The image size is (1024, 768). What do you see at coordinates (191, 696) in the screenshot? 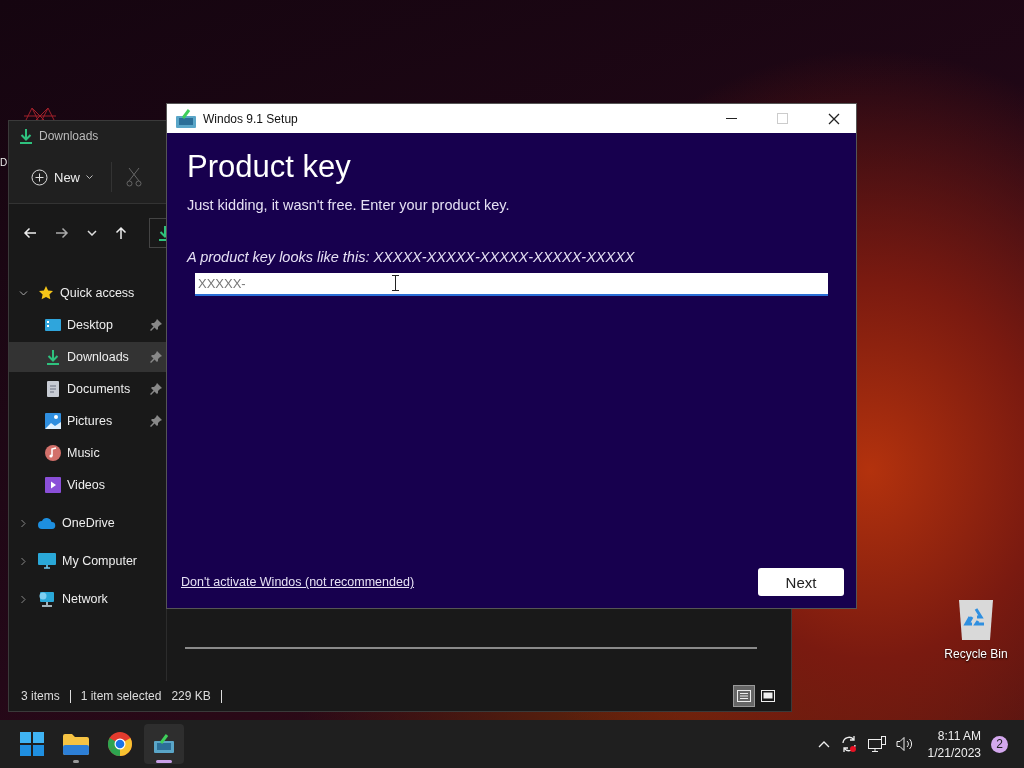
I see `status-text: 229 KB` at bounding box center [191, 696].